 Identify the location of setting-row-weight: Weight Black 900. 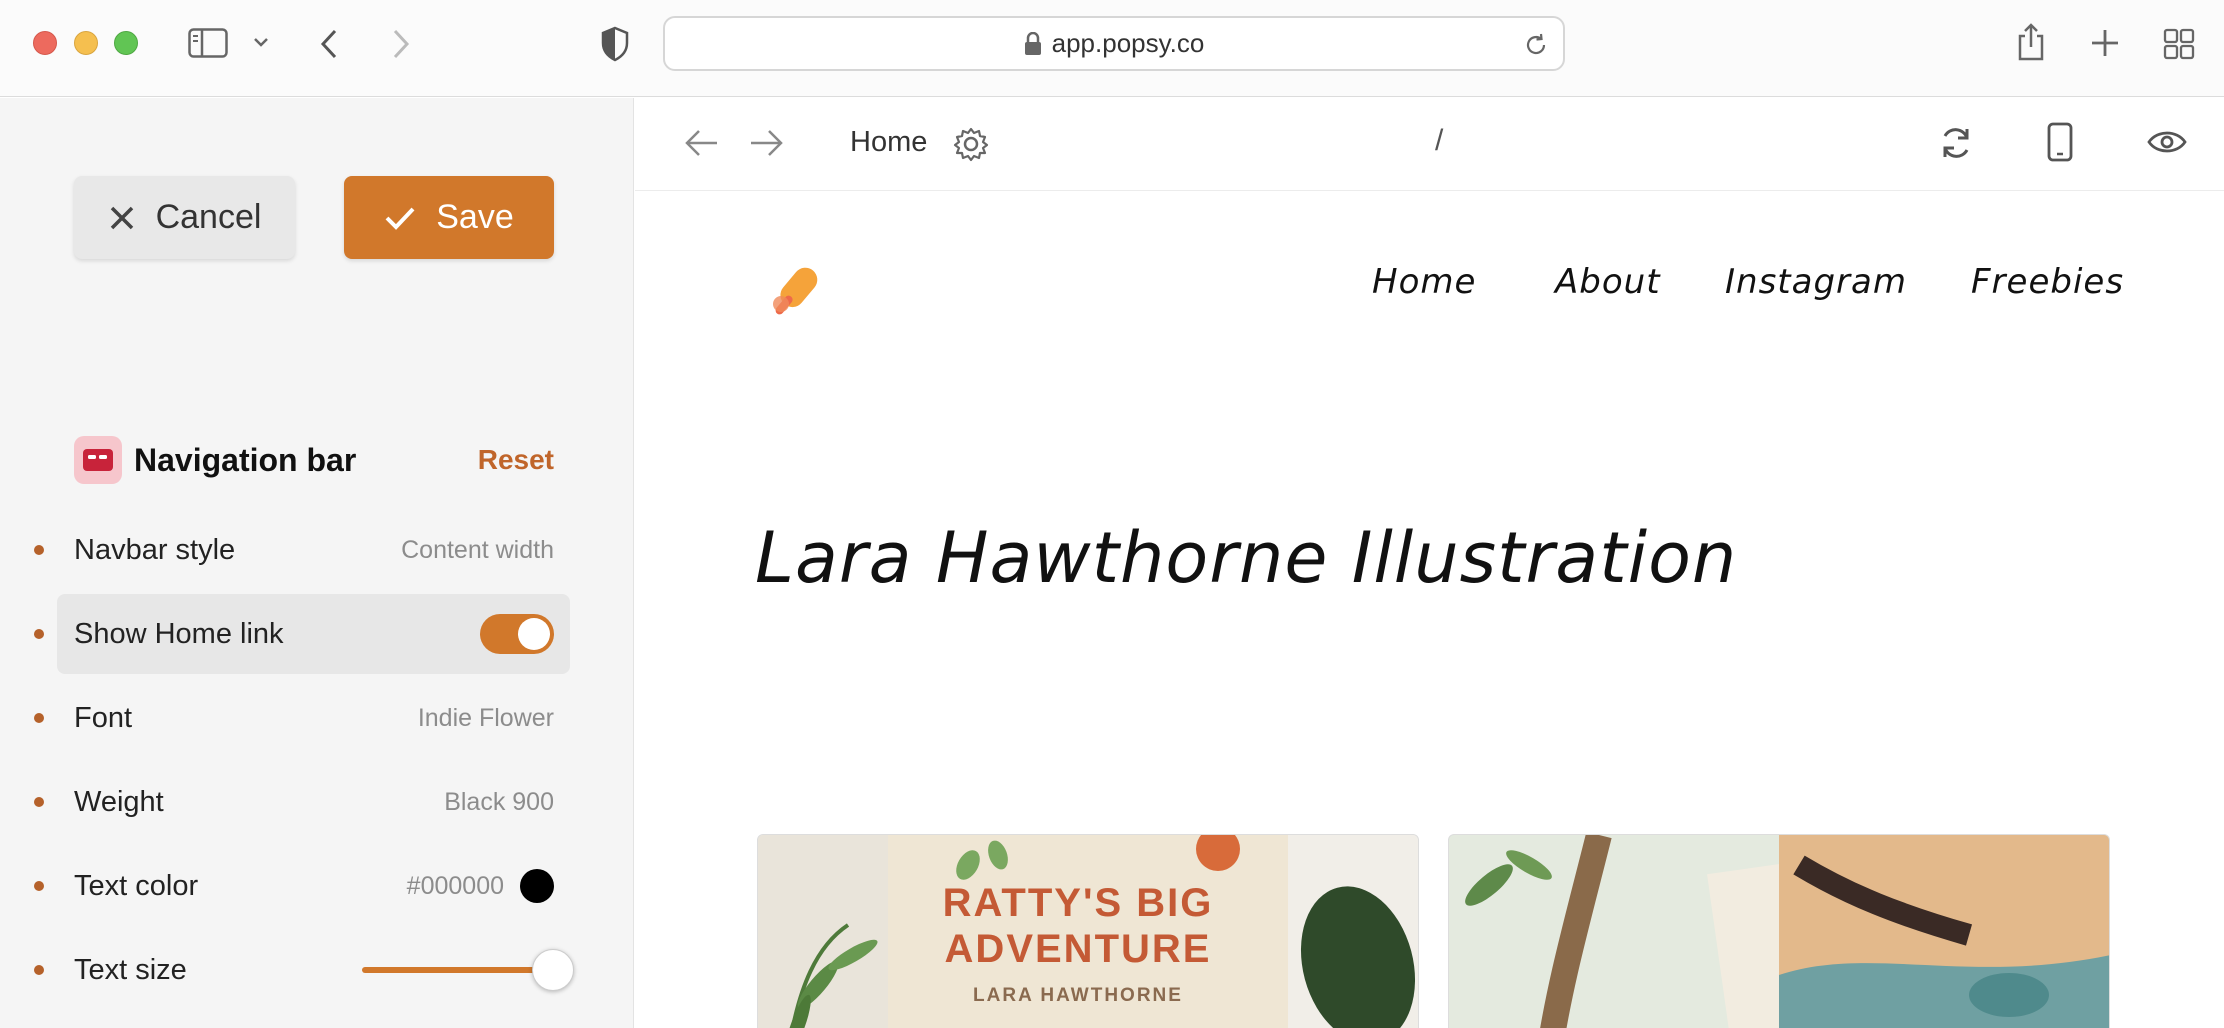
(317, 802).